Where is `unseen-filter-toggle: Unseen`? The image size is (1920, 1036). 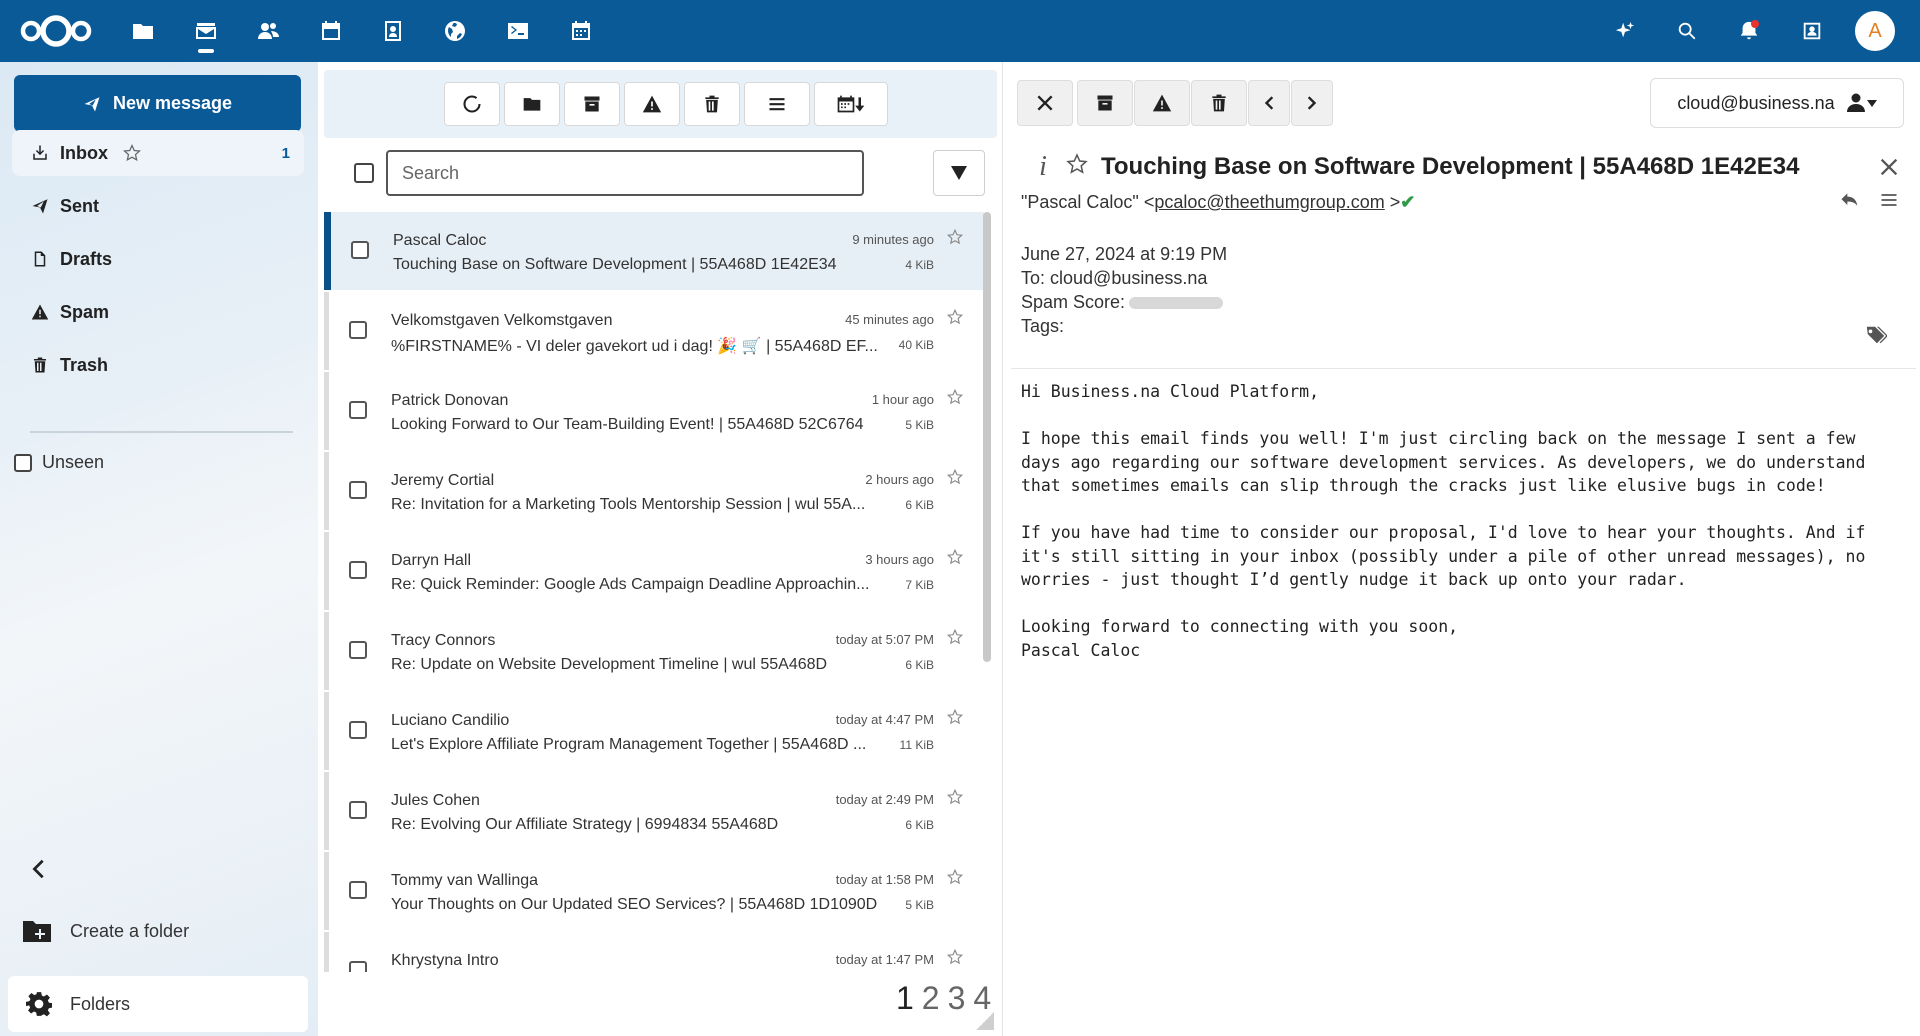
unseen-filter-toggle: Unseen is located at coordinates (59, 462).